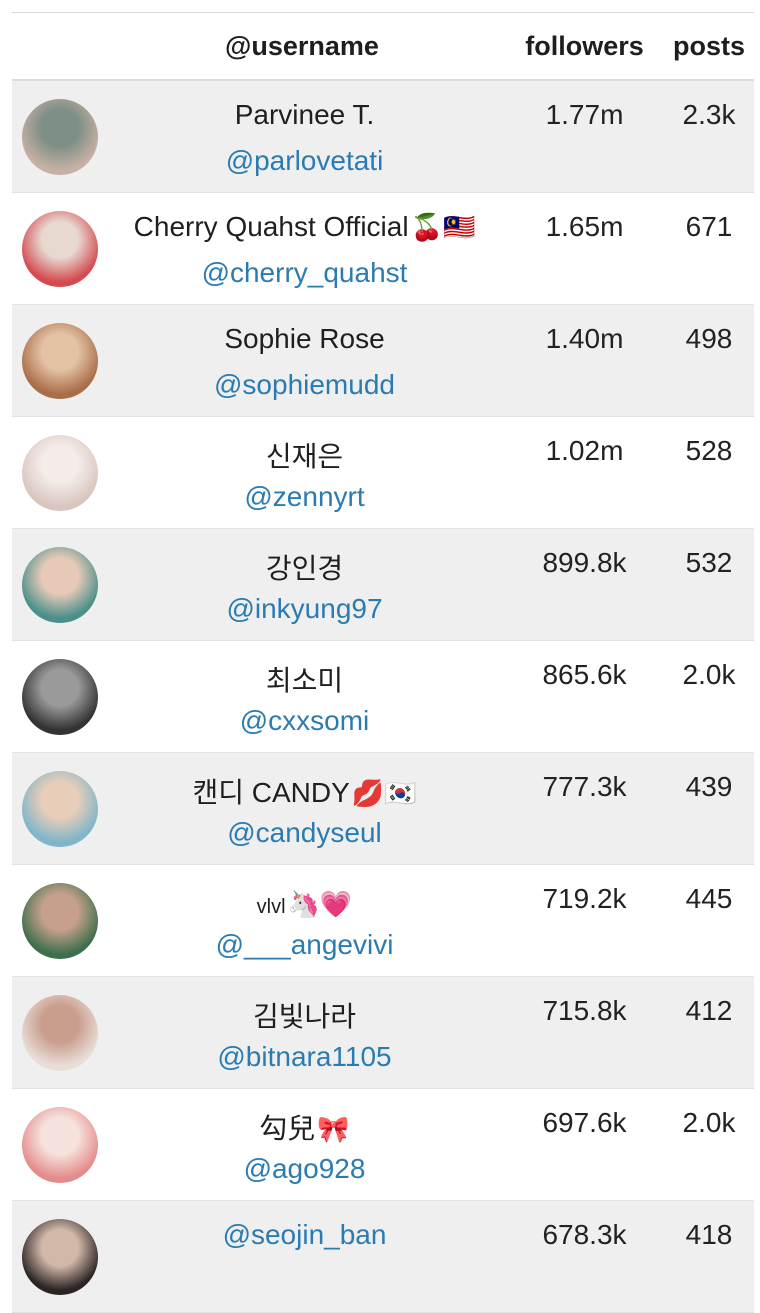 The height and width of the screenshot is (1313, 760). What do you see at coordinates (584, 786) in the screenshot?
I see `followers-count: 777.3k` at bounding box center [584, 786].